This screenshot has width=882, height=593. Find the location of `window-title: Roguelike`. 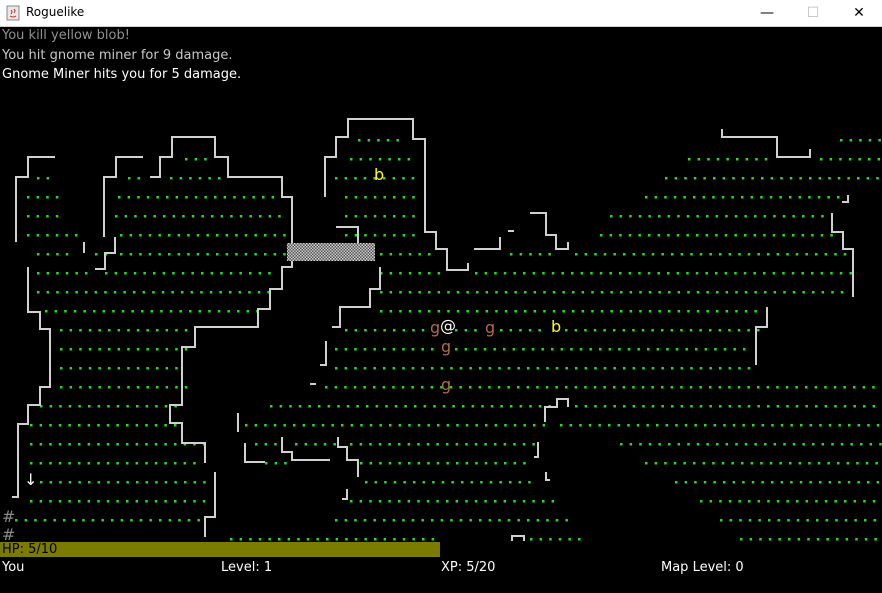

window-title: Roguelike is located at coordinates (55, 12).